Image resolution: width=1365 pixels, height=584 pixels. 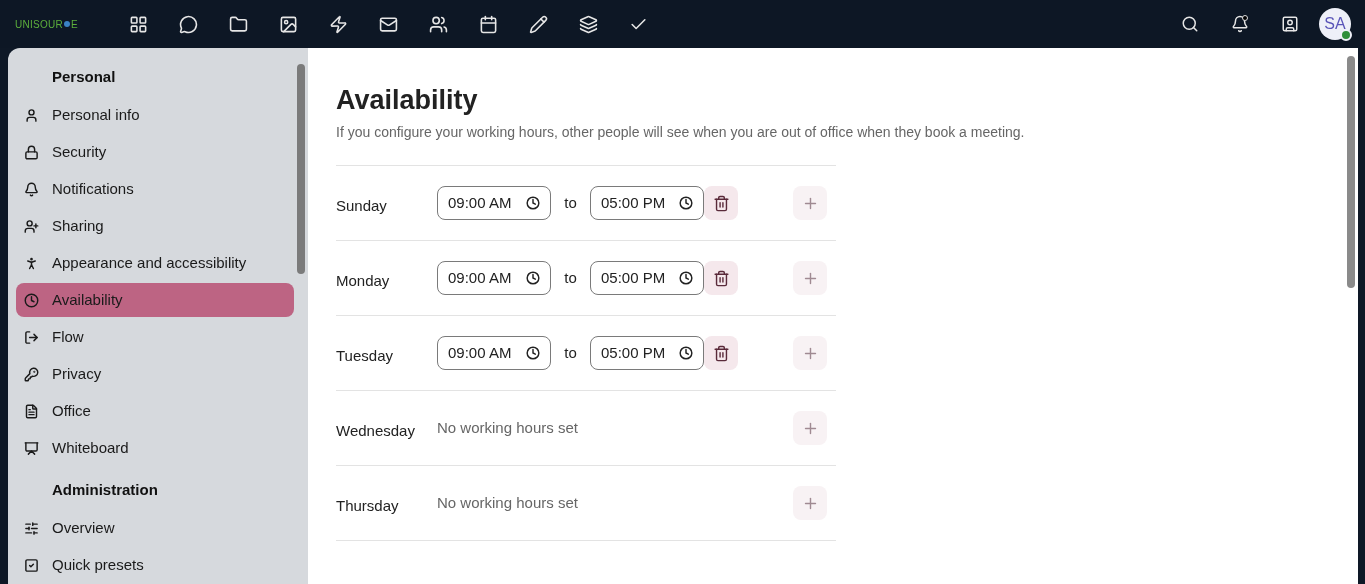 What do you see at coordinates (188, 24) in the screenshot?
I see `chat-bubble-icon` at bounding box center [188, 24].